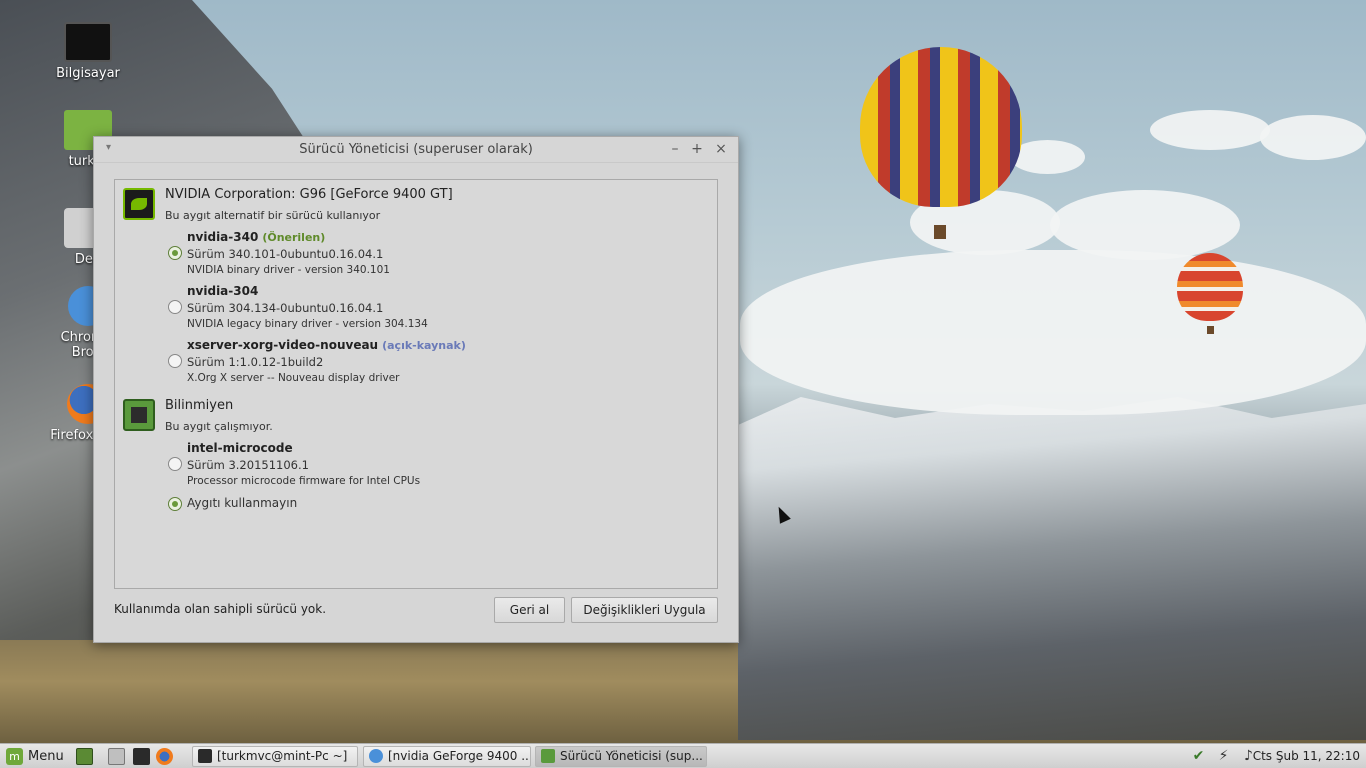 This screenshot has height=768, width=1366. I want to click on chip-device-icon, so click(139, 415).